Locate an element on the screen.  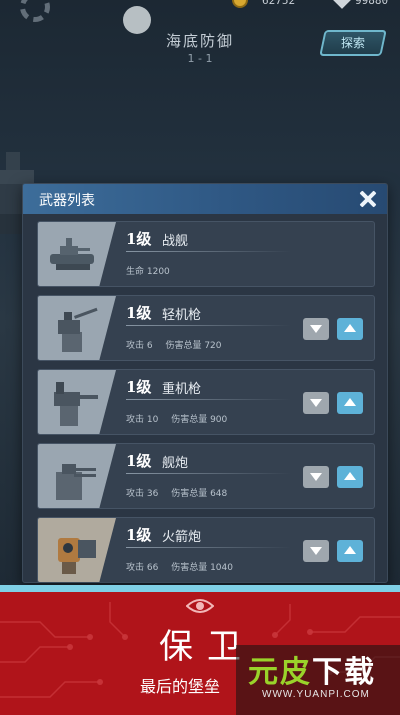
light-machine-gun-icon is located at coordinates (77, 328).